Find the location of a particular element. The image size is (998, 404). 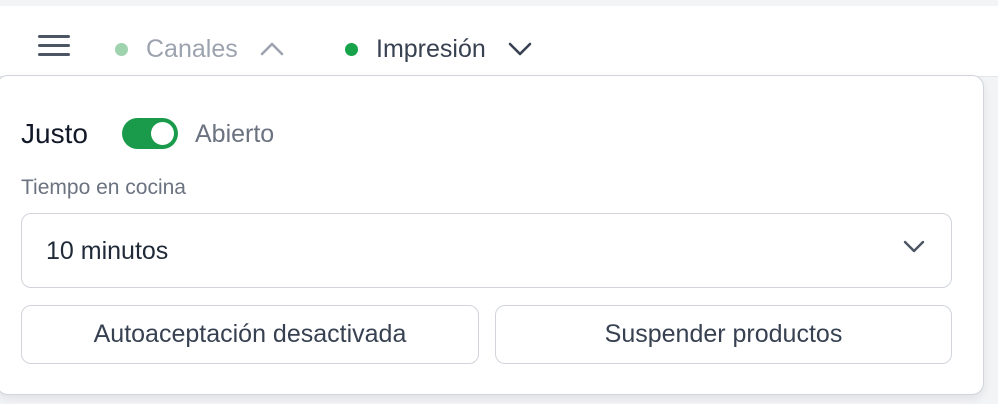

store-name: Justo is located at coordinates (54, 133).